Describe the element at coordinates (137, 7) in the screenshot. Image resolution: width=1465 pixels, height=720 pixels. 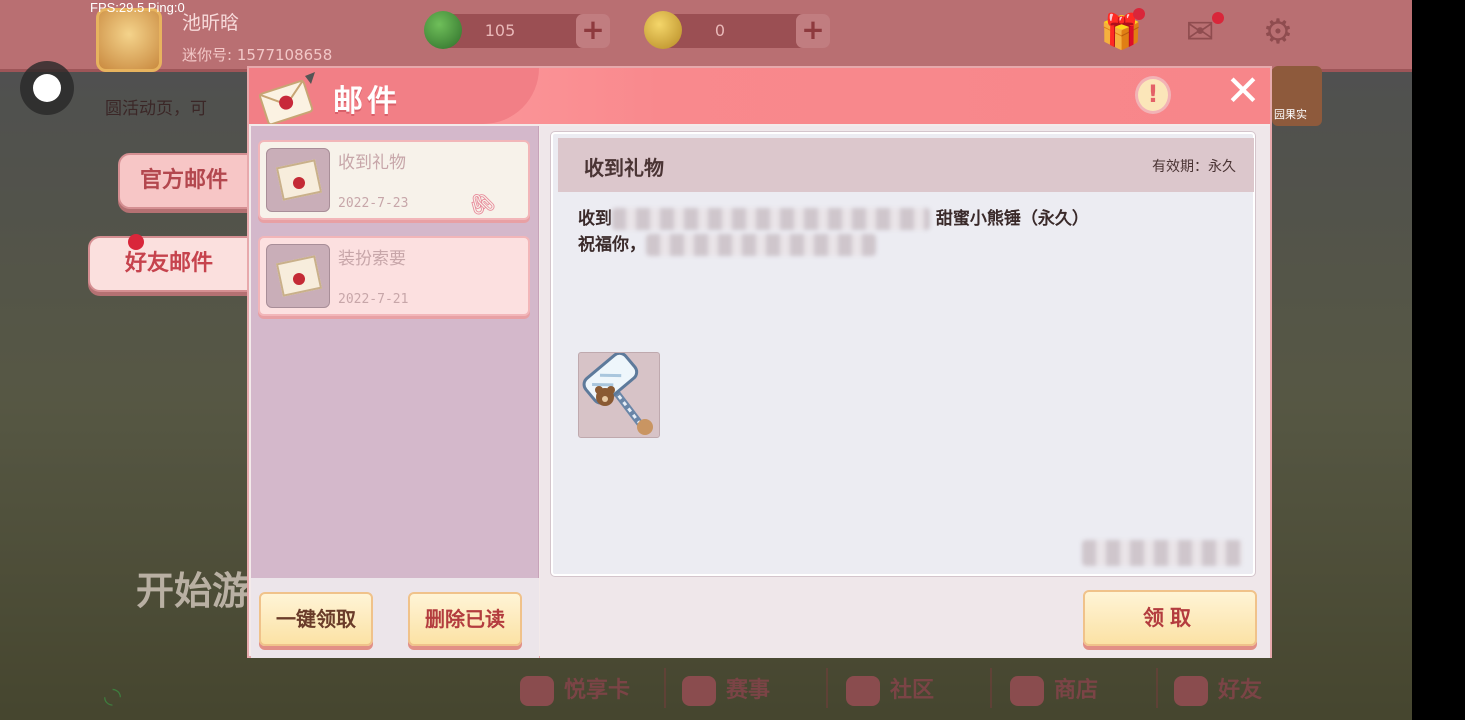
I see `fps-counter: FPS:29.5 Ping:0` at that location.